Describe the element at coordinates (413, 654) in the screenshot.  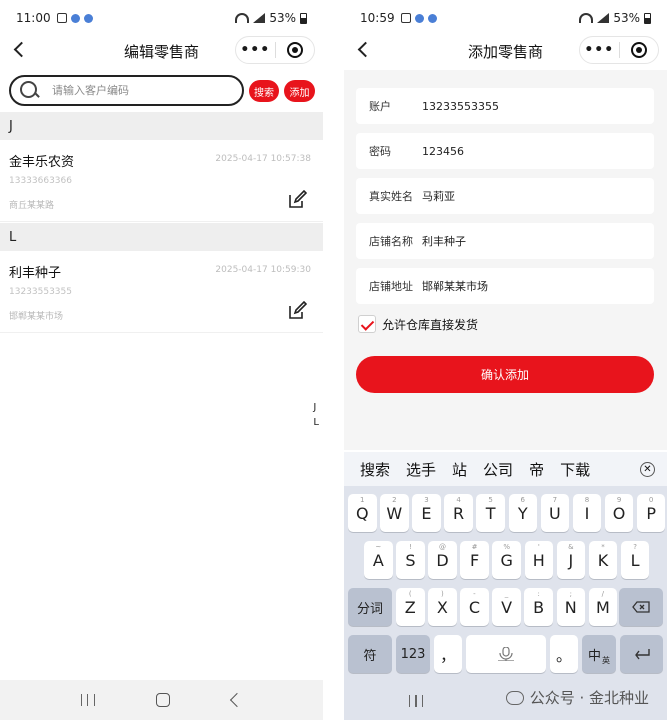
I see `number-key: 123` at that location.